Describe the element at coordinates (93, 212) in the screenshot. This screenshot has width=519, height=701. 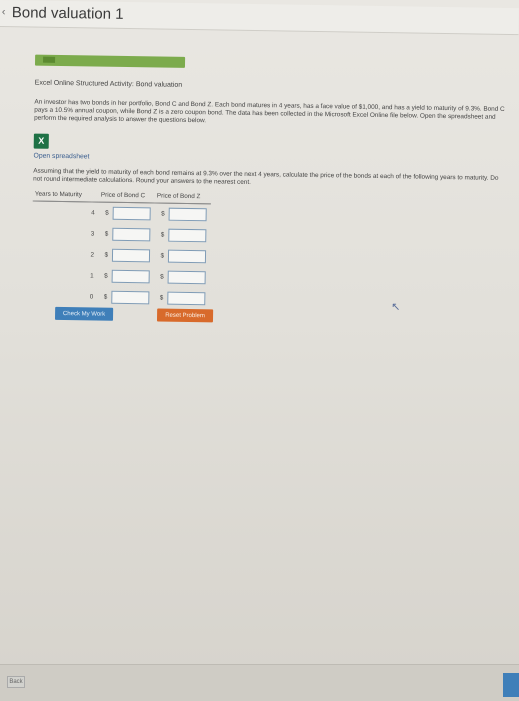
I see `years-to-maturity-cell: 4` at that location.